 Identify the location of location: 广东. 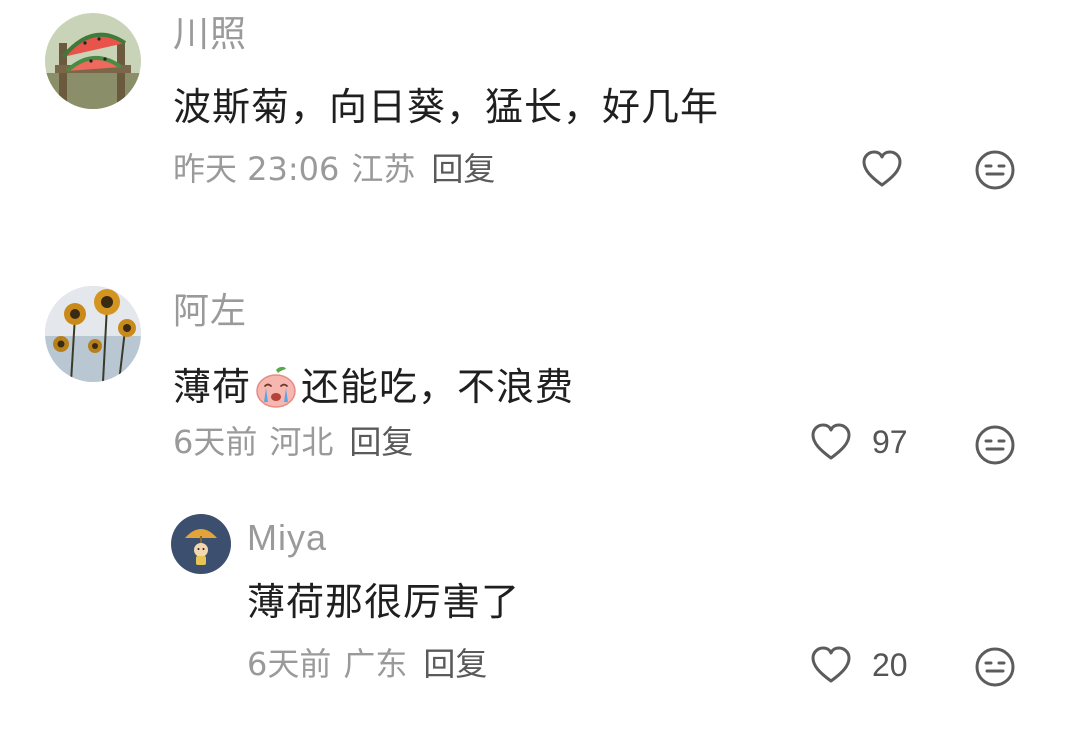
(375, 664).